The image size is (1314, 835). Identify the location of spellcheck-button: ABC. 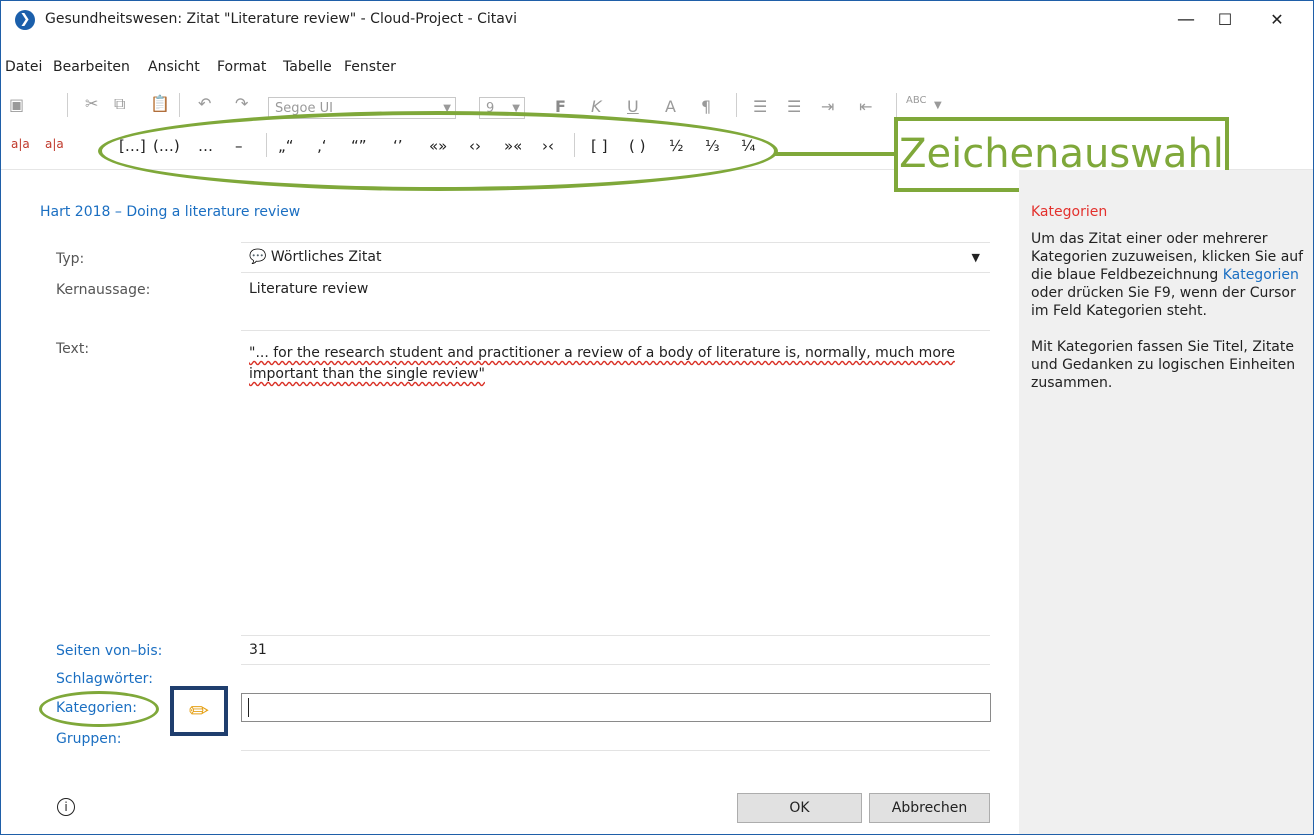
(916, 100).